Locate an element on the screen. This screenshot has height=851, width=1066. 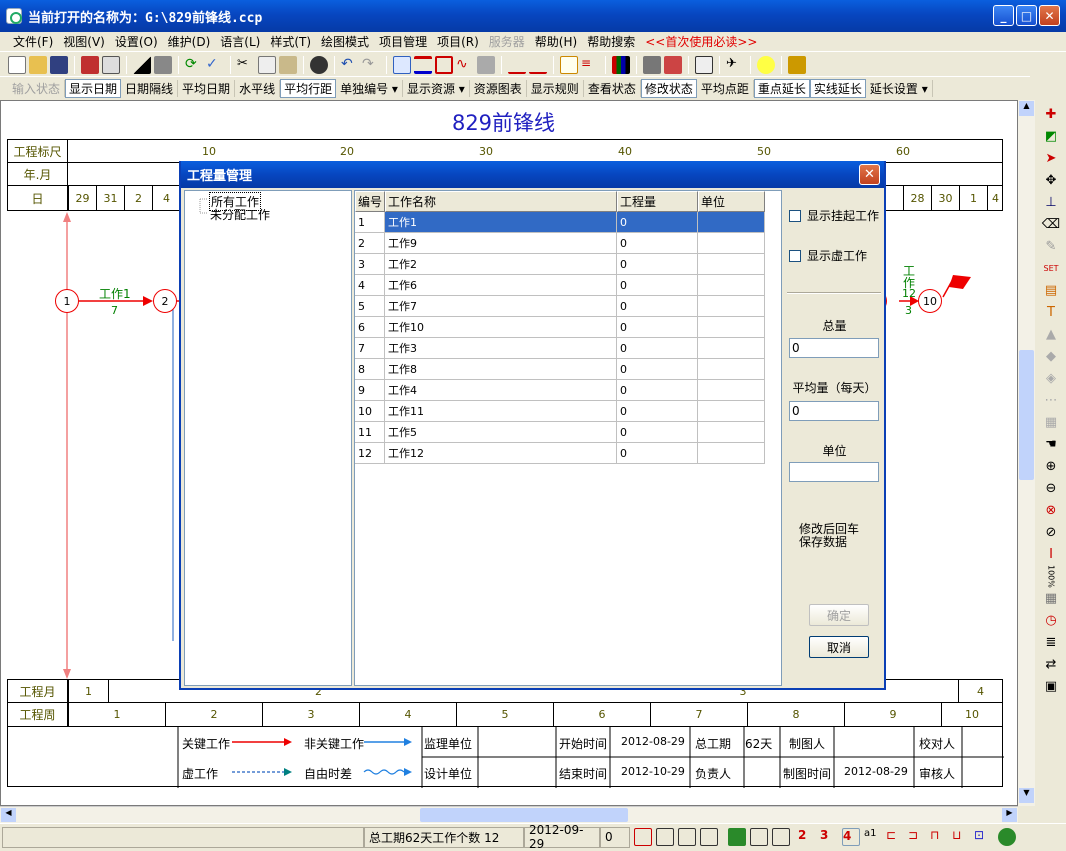
layer-icon: ◆ is located at coordinates (1051, 356).